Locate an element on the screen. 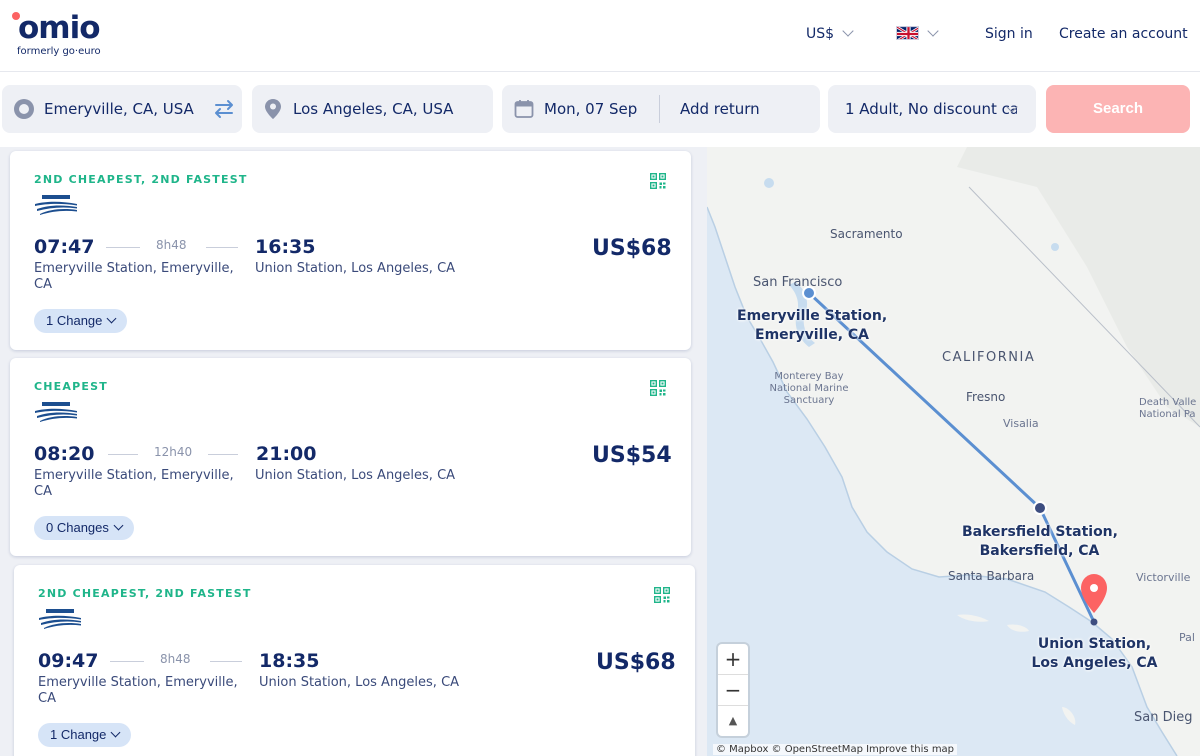 This screenshot has height=756, width=1200. arrival-time: 18:35 is located at coordinates (289, 661).